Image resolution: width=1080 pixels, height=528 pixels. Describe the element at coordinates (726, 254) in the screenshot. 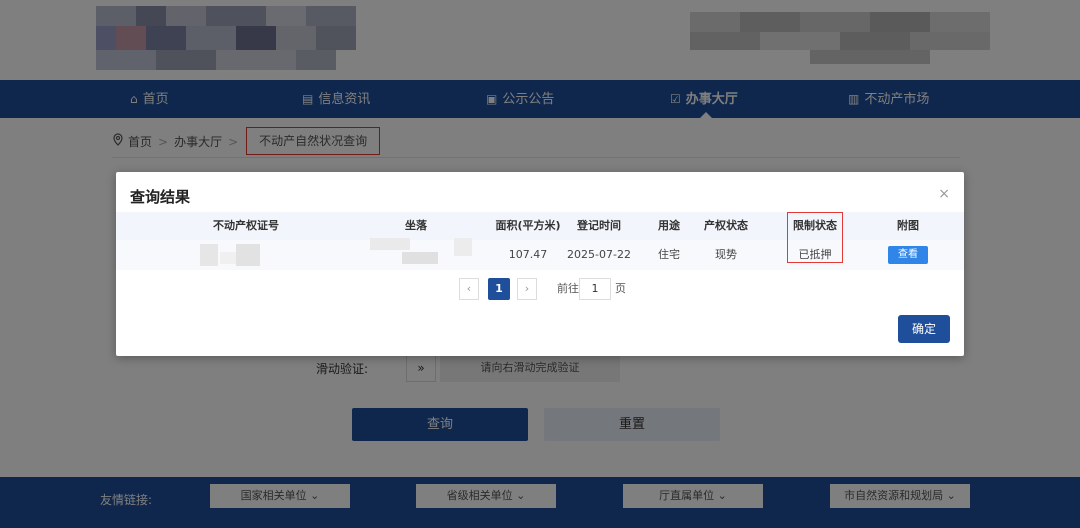

I see `property-status-cell: 现势` at that location.